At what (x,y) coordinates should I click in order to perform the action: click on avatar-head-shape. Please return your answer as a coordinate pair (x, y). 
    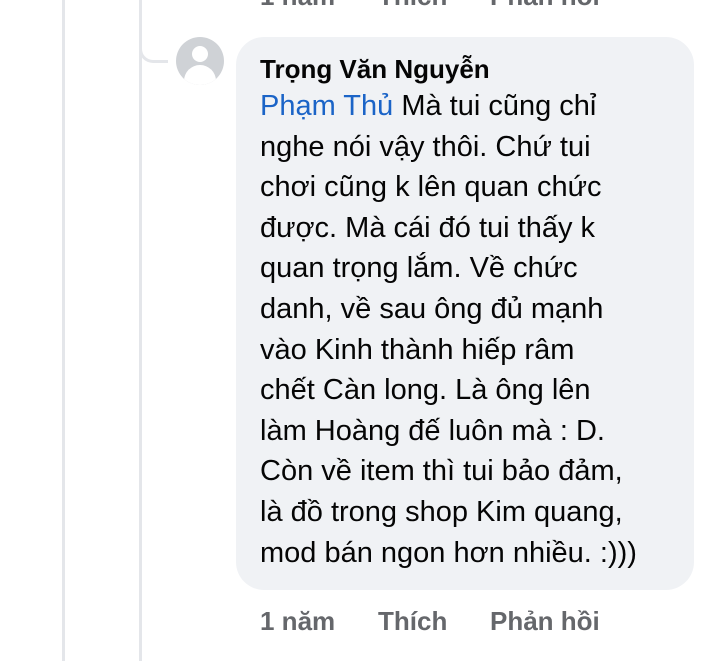
    Looking at the image, I should click on (200, 54).